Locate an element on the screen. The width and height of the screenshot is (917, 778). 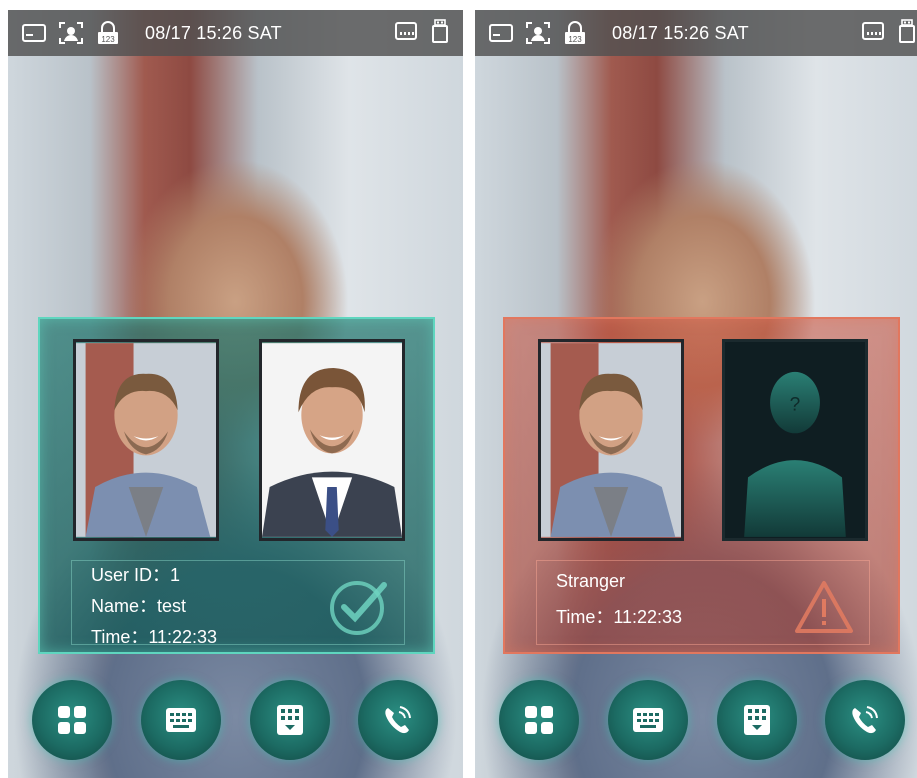
check-circle-icon is located at coordinates (359, 606).